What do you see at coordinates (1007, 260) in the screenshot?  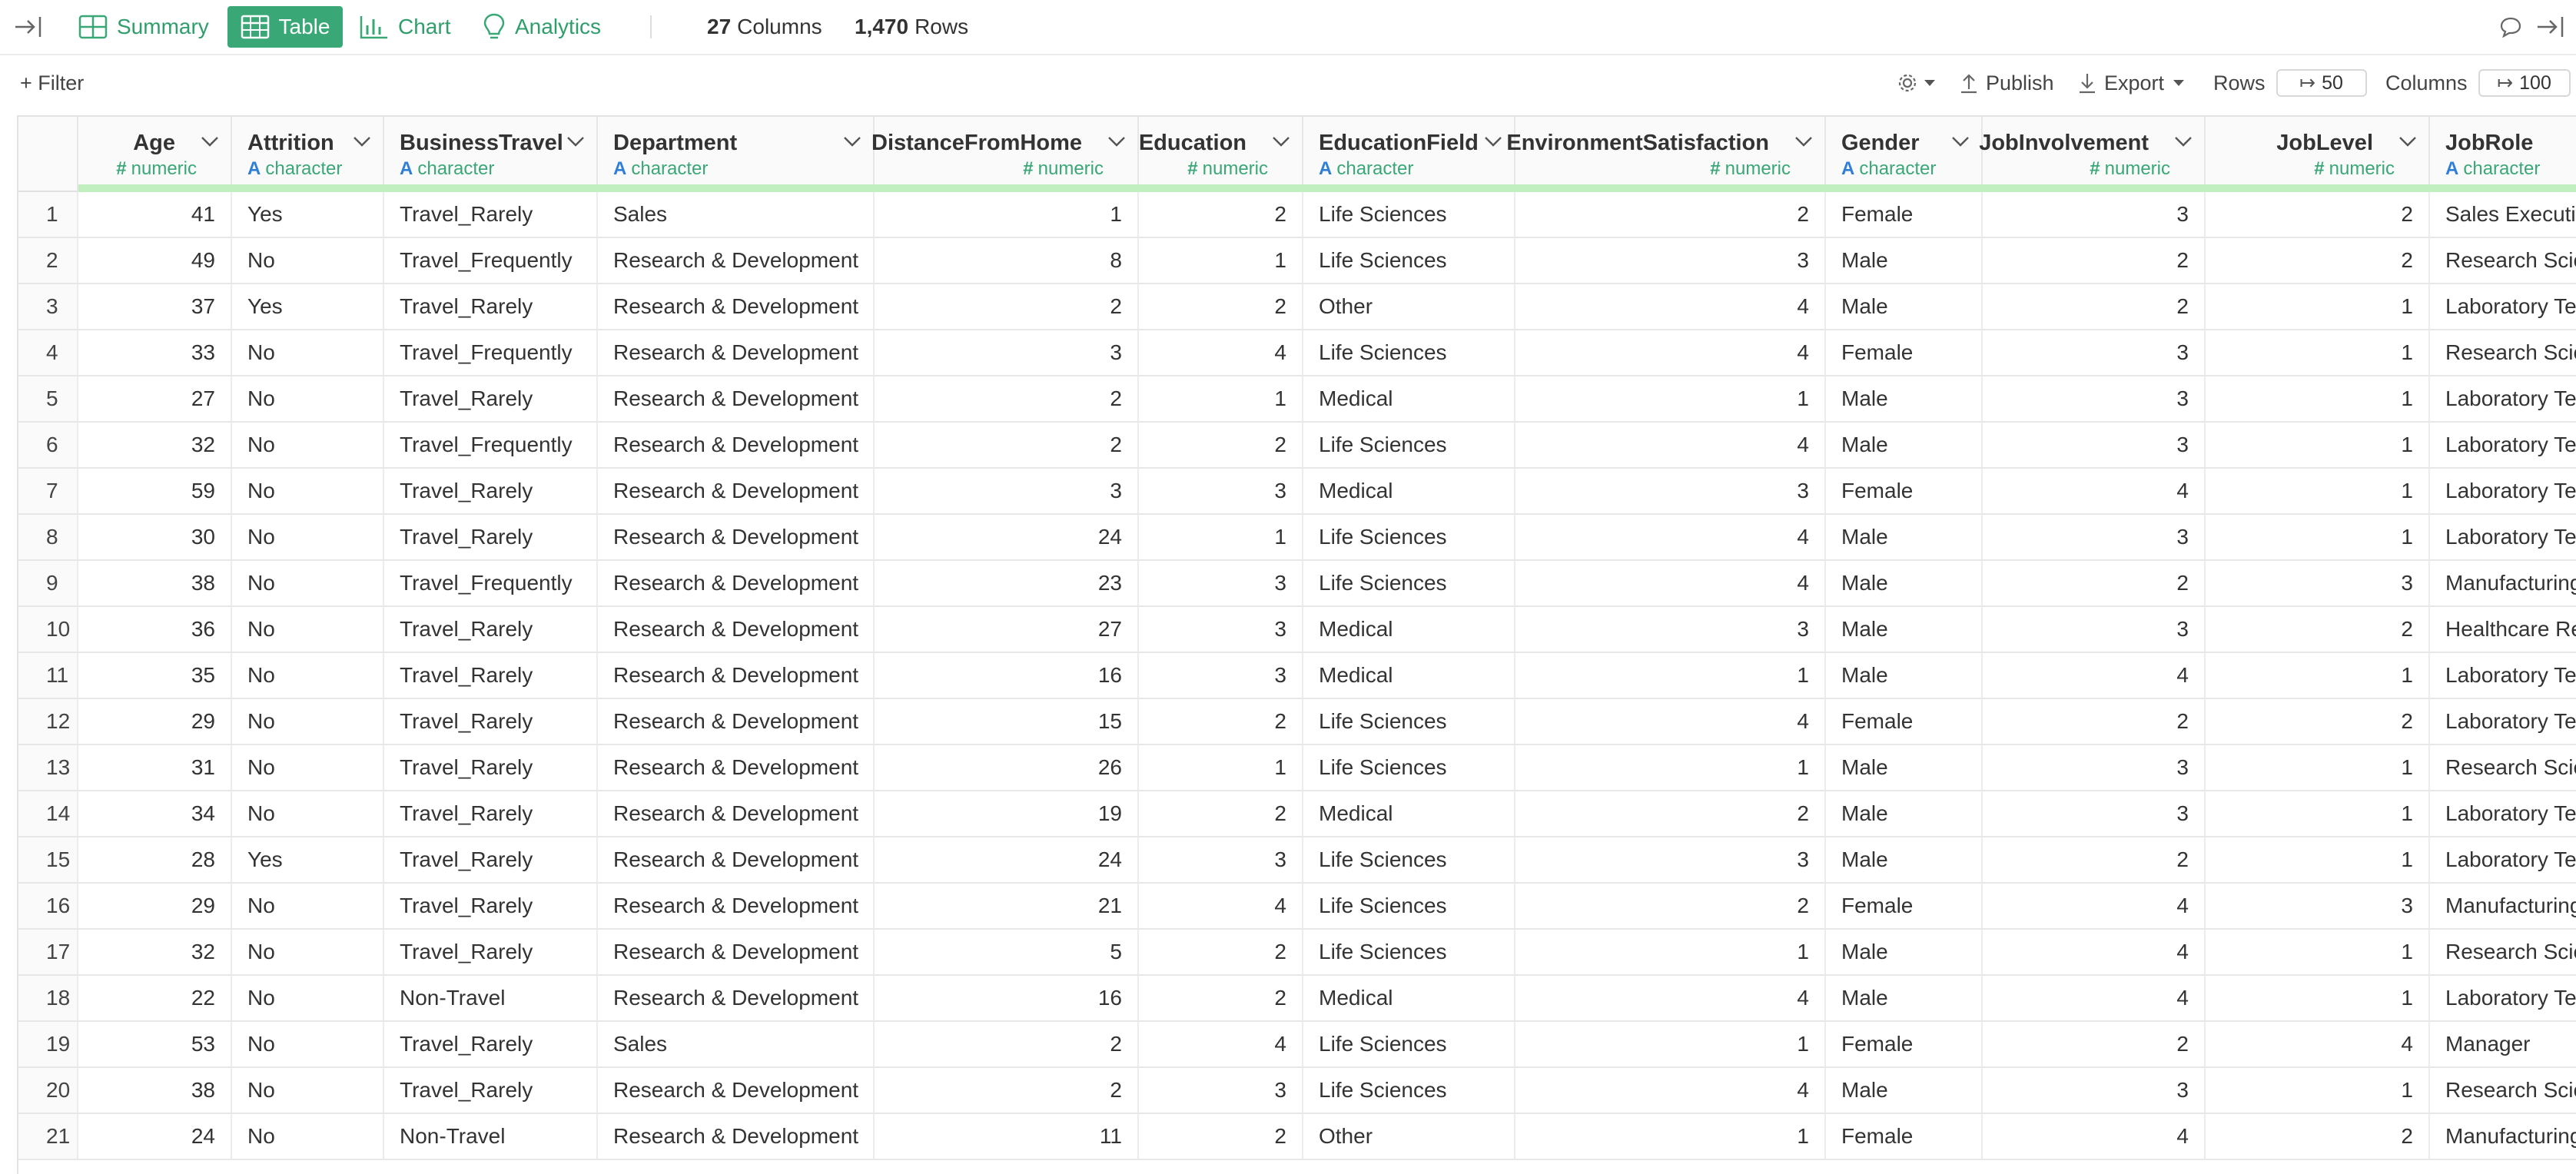 I see `table-cell: 8` at bounding box center [1007, 260].